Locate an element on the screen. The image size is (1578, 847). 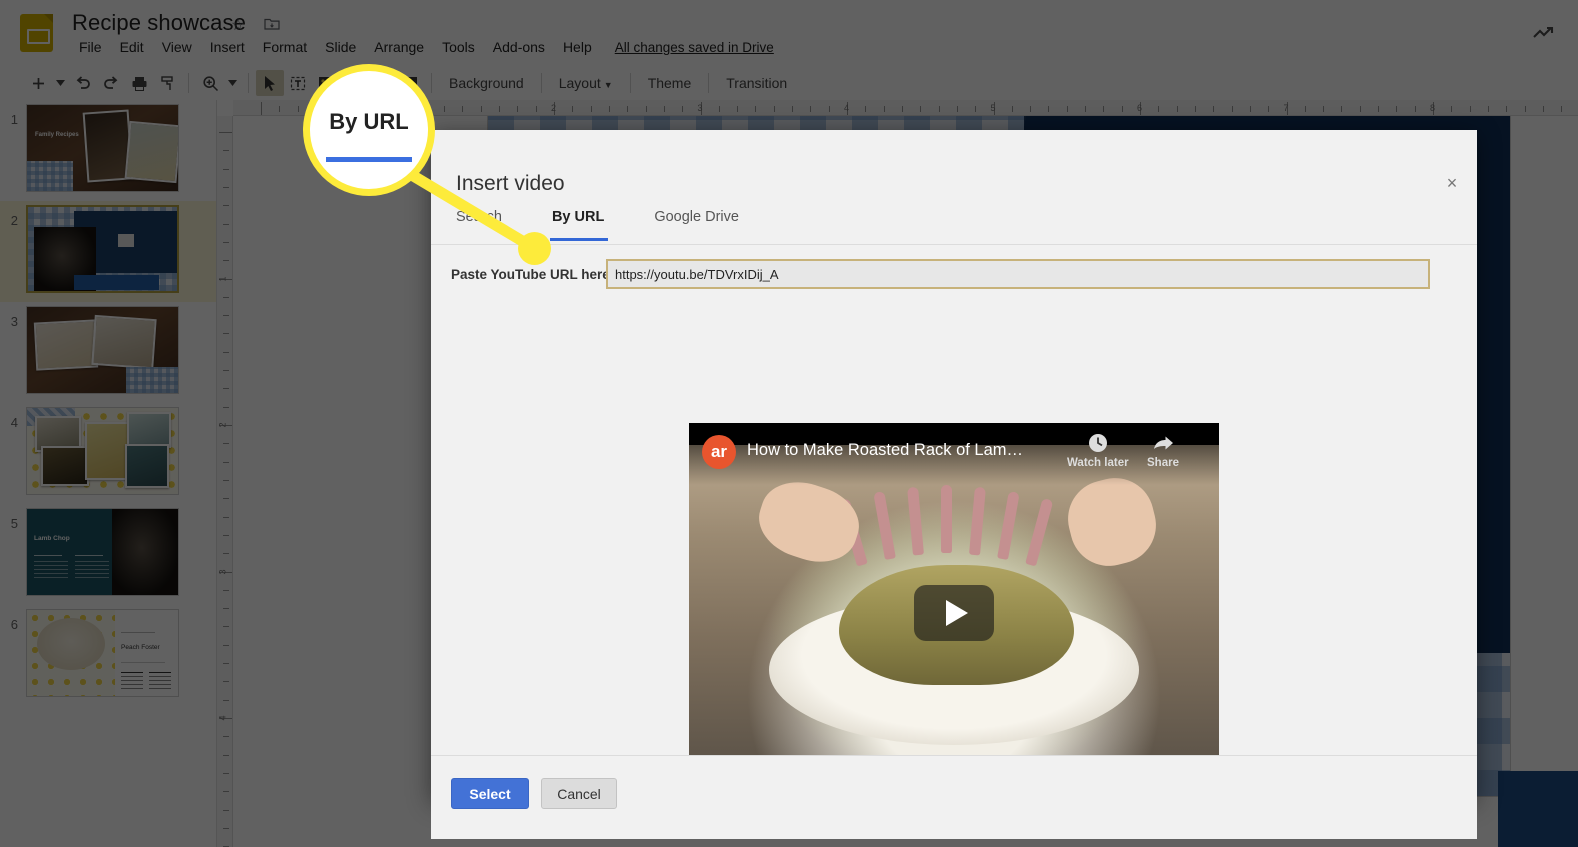
tab-by-url: By URL is located at coordinates (585, 222).